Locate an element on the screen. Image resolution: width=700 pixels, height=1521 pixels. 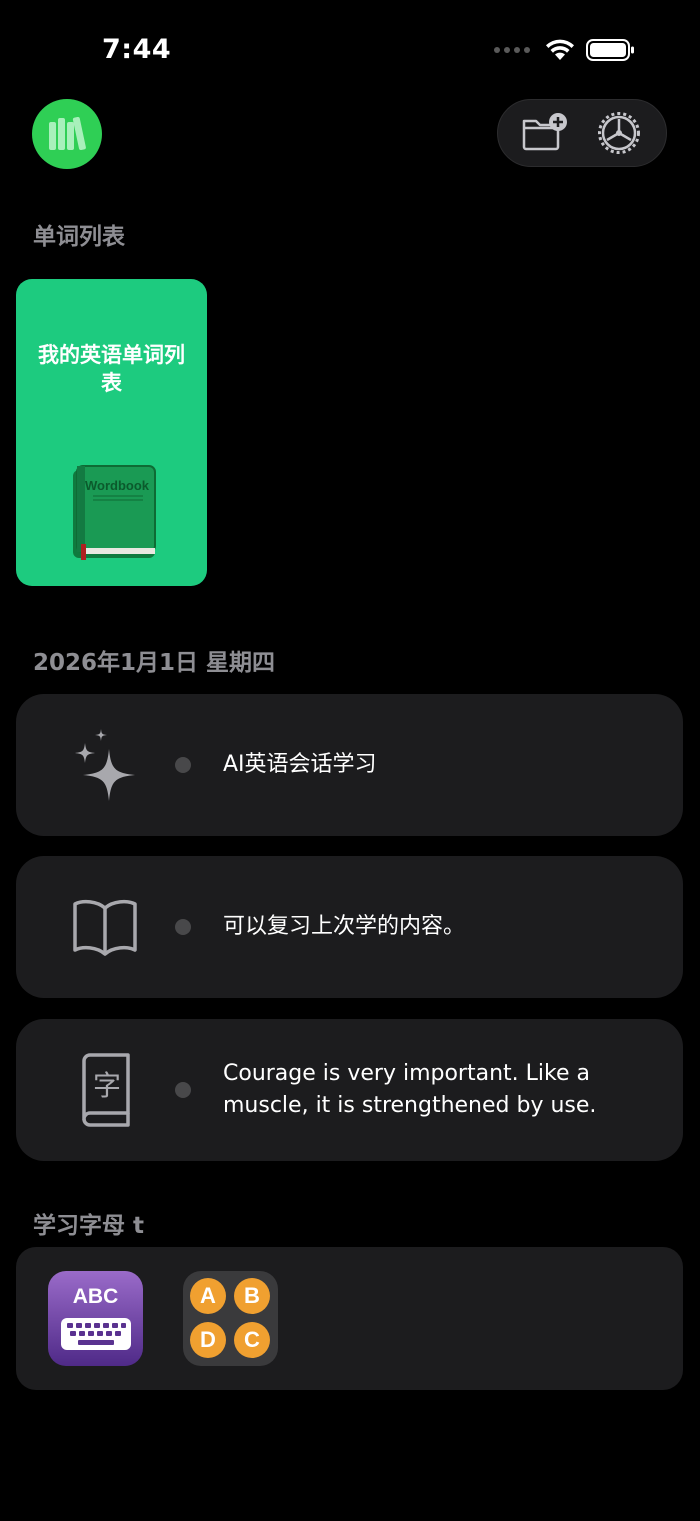
row-icon-container: 字 is located at coordinates (105, 1090).